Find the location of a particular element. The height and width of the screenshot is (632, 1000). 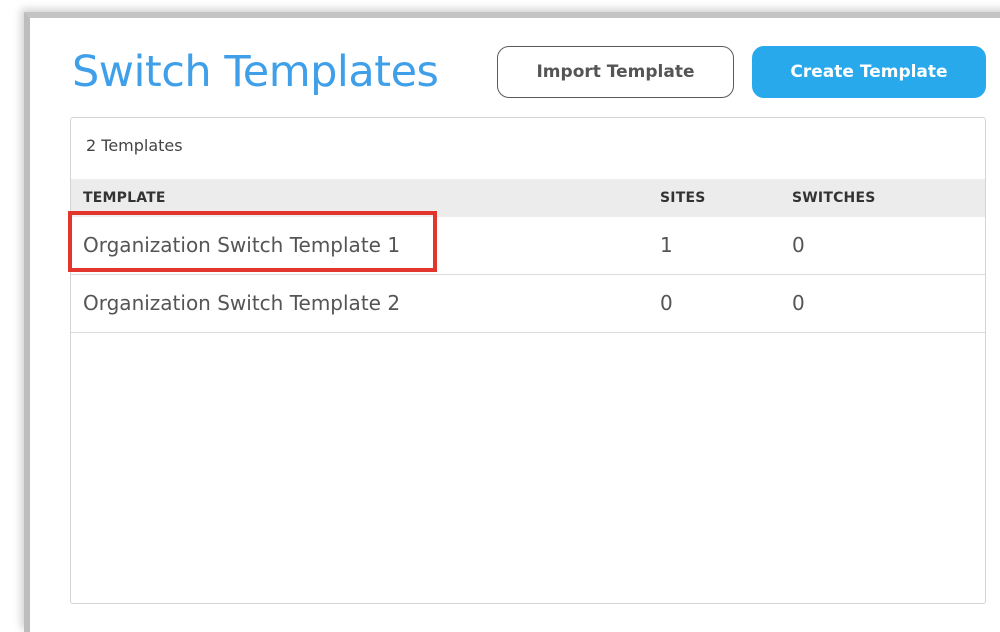

templates-count: 2 Templates is located at coordinates (134, 145).